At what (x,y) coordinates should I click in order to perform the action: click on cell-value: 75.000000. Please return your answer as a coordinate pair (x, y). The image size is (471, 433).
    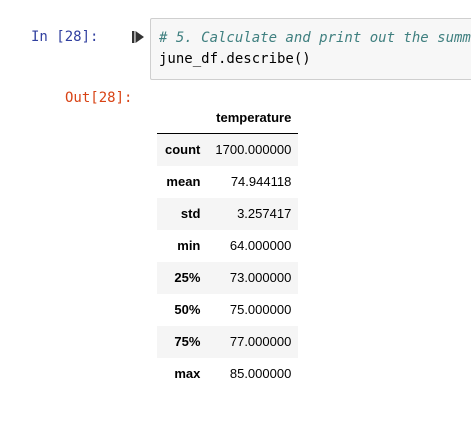
    Looking at the image, I should click on (260, 309).